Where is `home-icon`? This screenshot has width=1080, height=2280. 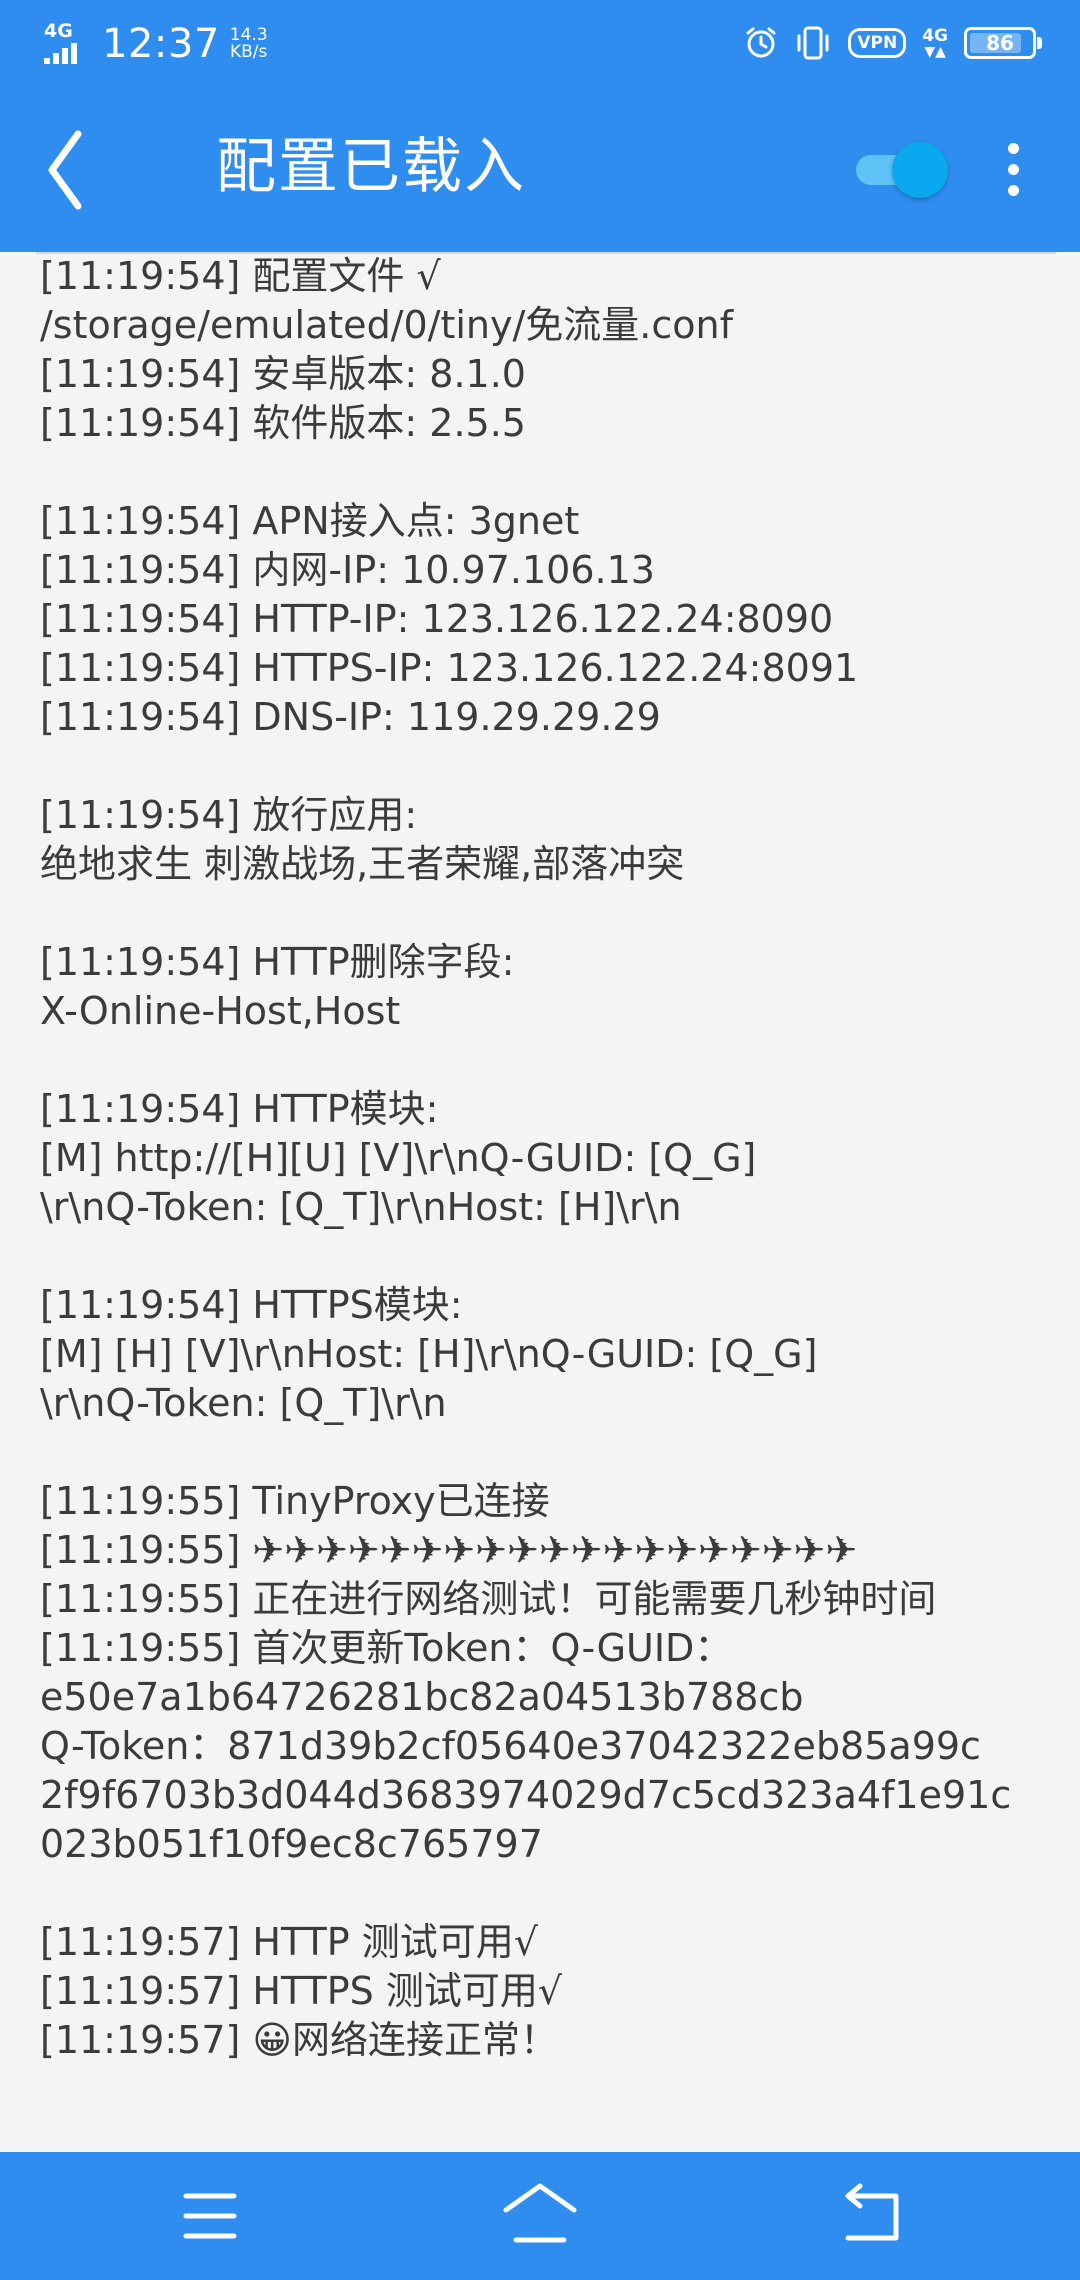
home-icon is located at coordinates (540, 2213).